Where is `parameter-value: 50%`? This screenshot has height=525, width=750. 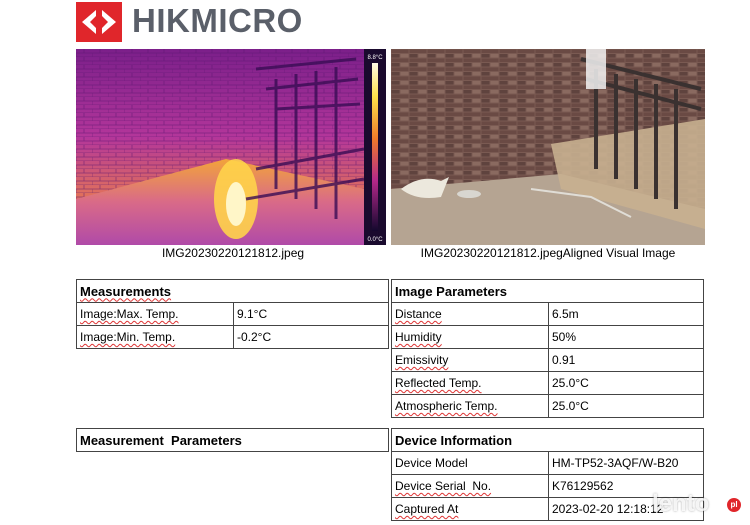
parameter-value: 50% is located at coordinates (626, 337).